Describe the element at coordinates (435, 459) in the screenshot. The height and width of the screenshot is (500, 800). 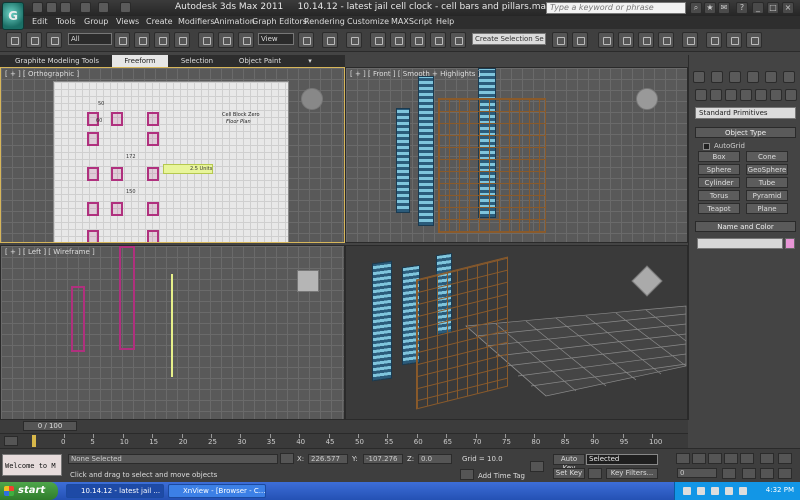
I see `z-coordinate-field: 0.0` at that location.